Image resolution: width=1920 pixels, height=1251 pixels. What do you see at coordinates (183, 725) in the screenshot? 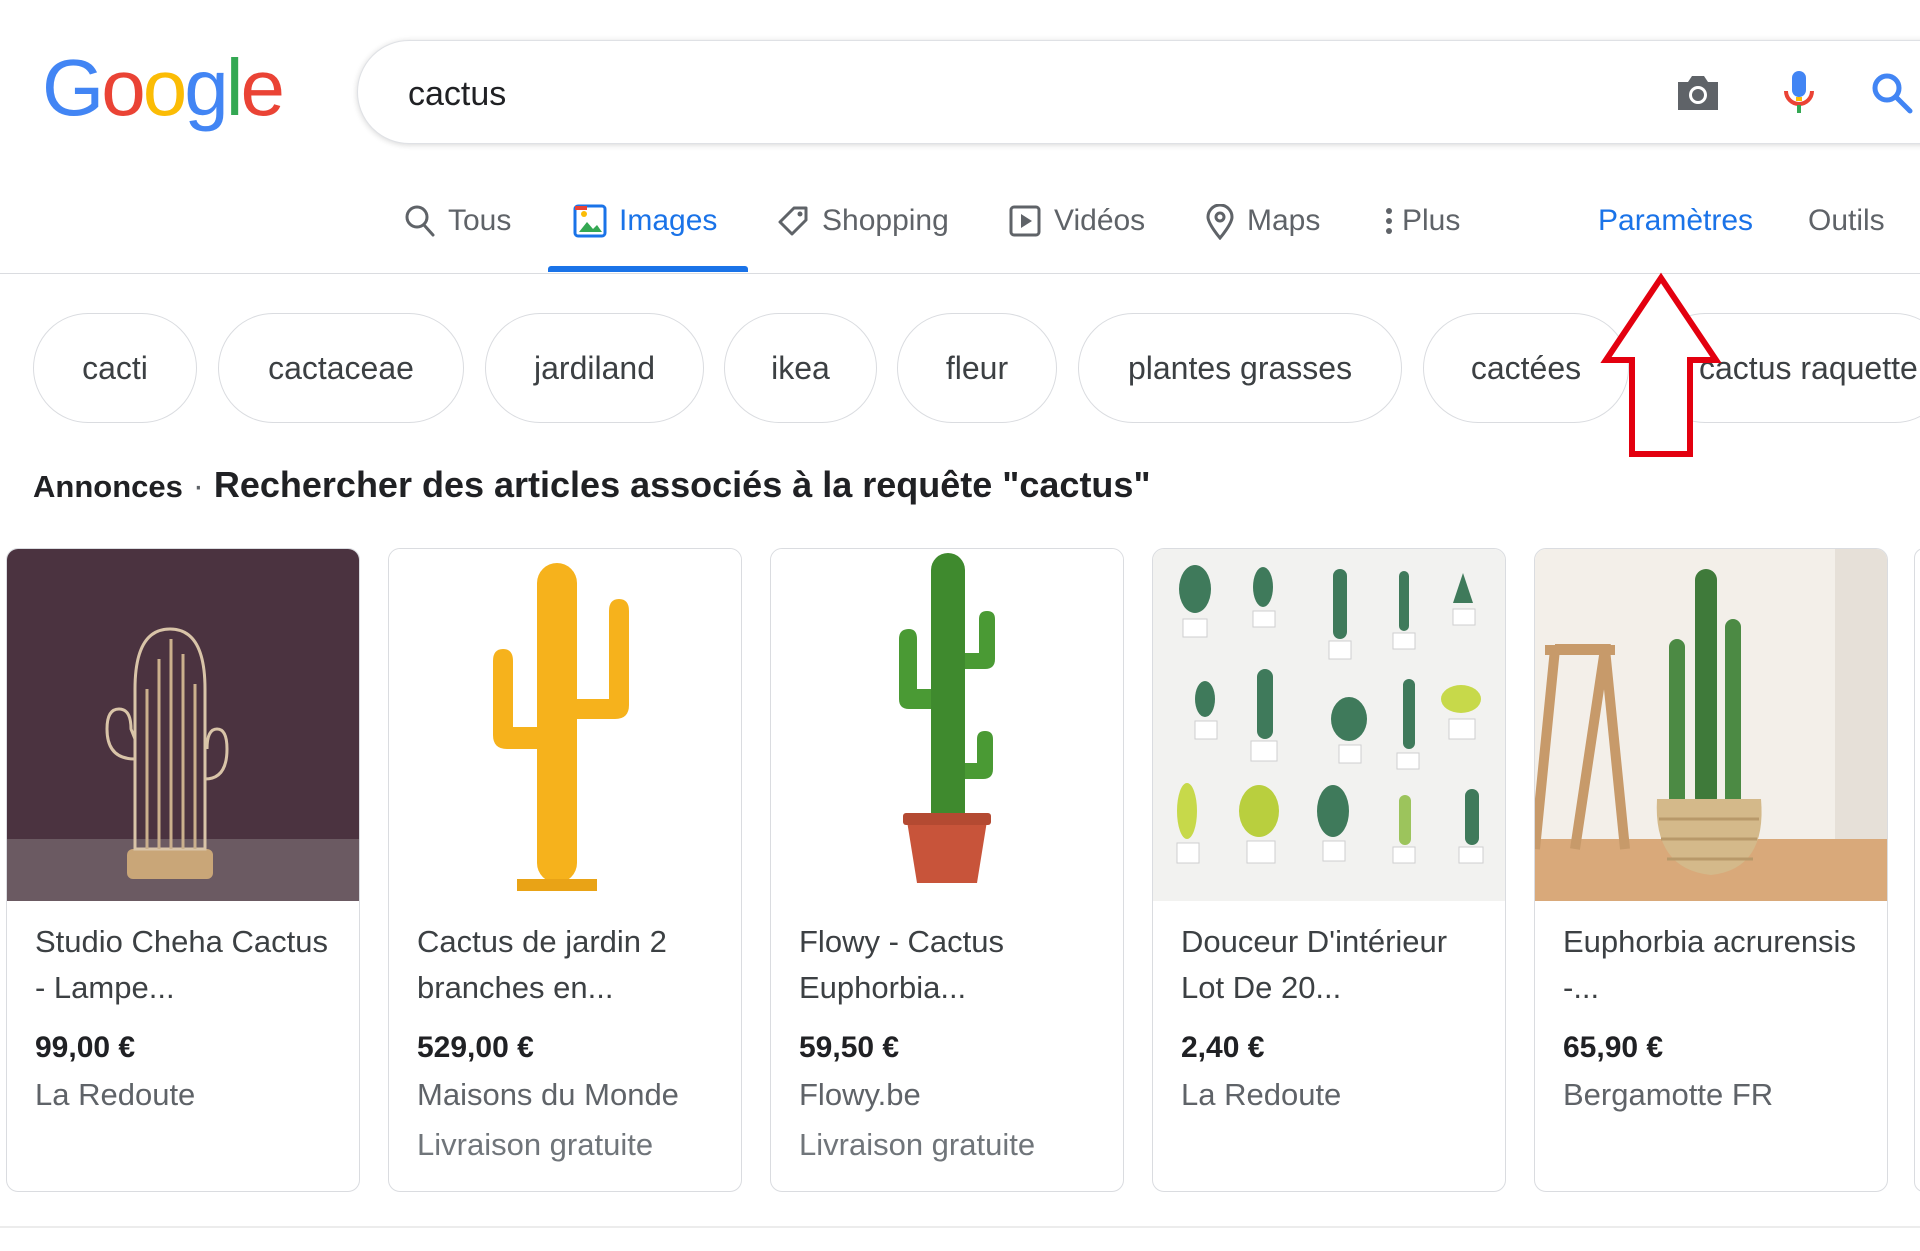
I see `product-image-cactus-lamp` at bounding box center [183, 725].